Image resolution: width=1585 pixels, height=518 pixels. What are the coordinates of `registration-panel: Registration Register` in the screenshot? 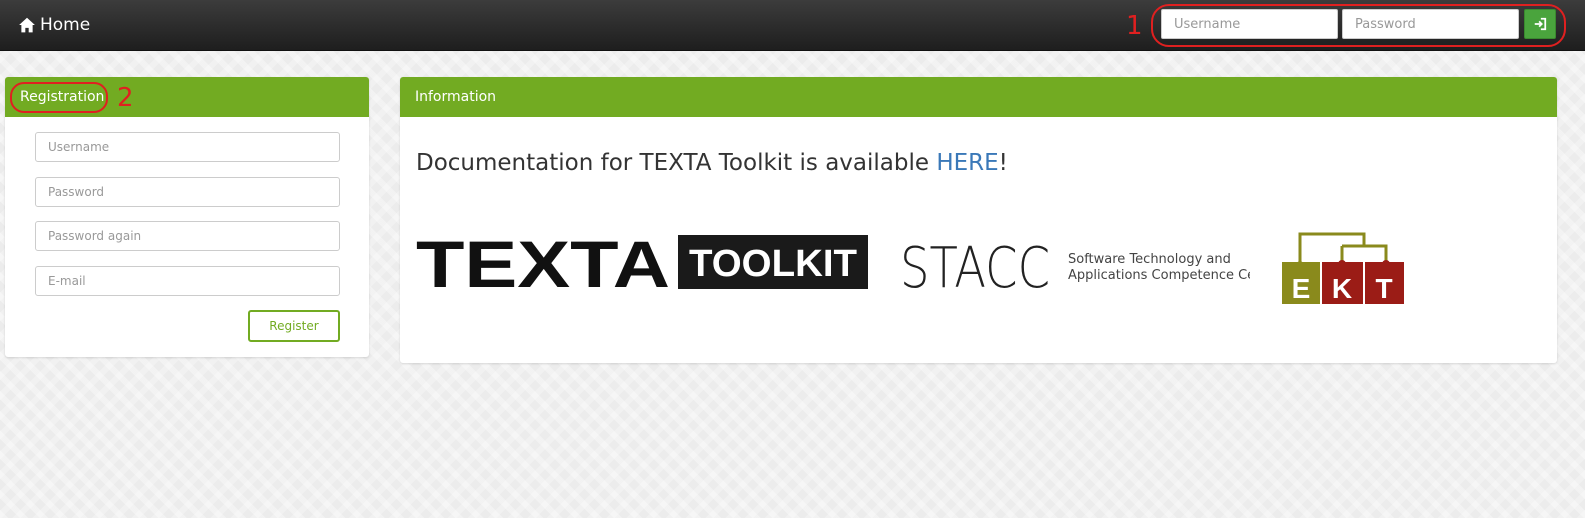 It's located at (187, 217).